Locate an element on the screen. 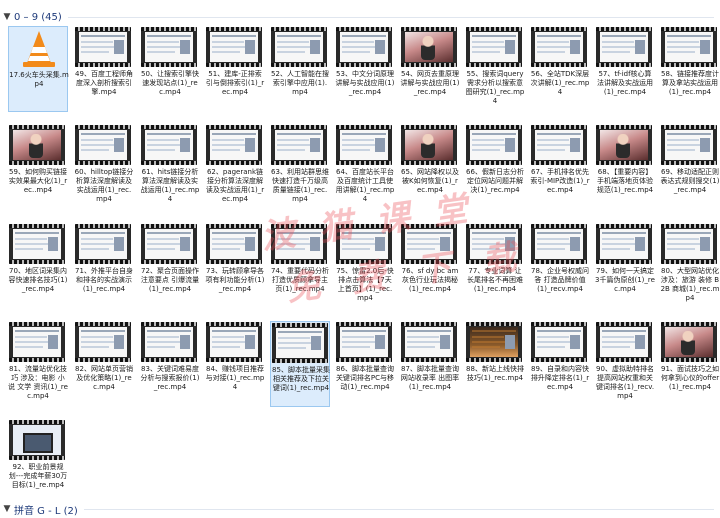 The width and height of the screenshot is (720, 518). file-tile: 91、面试技巧之如何拿到心仪的offer(1)_rec.mp4 is located at coordinates (690, 364).